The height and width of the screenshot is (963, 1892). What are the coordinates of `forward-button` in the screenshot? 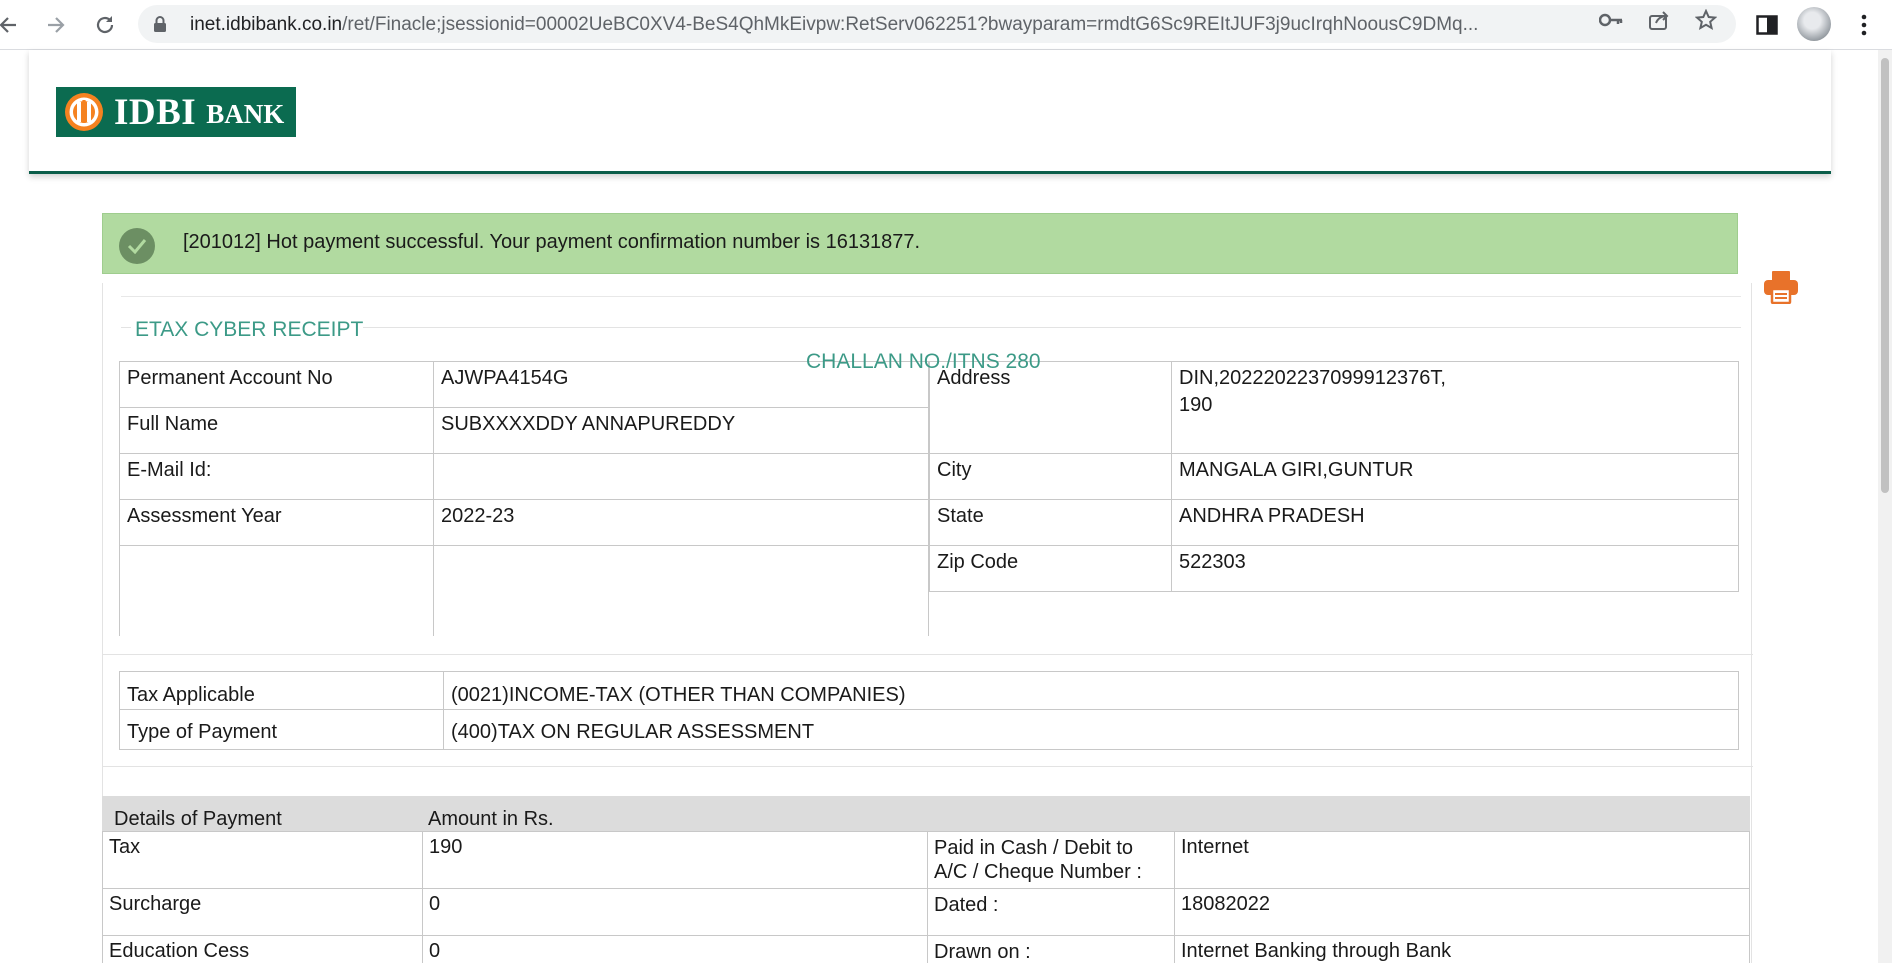 It's located at (56, 25).